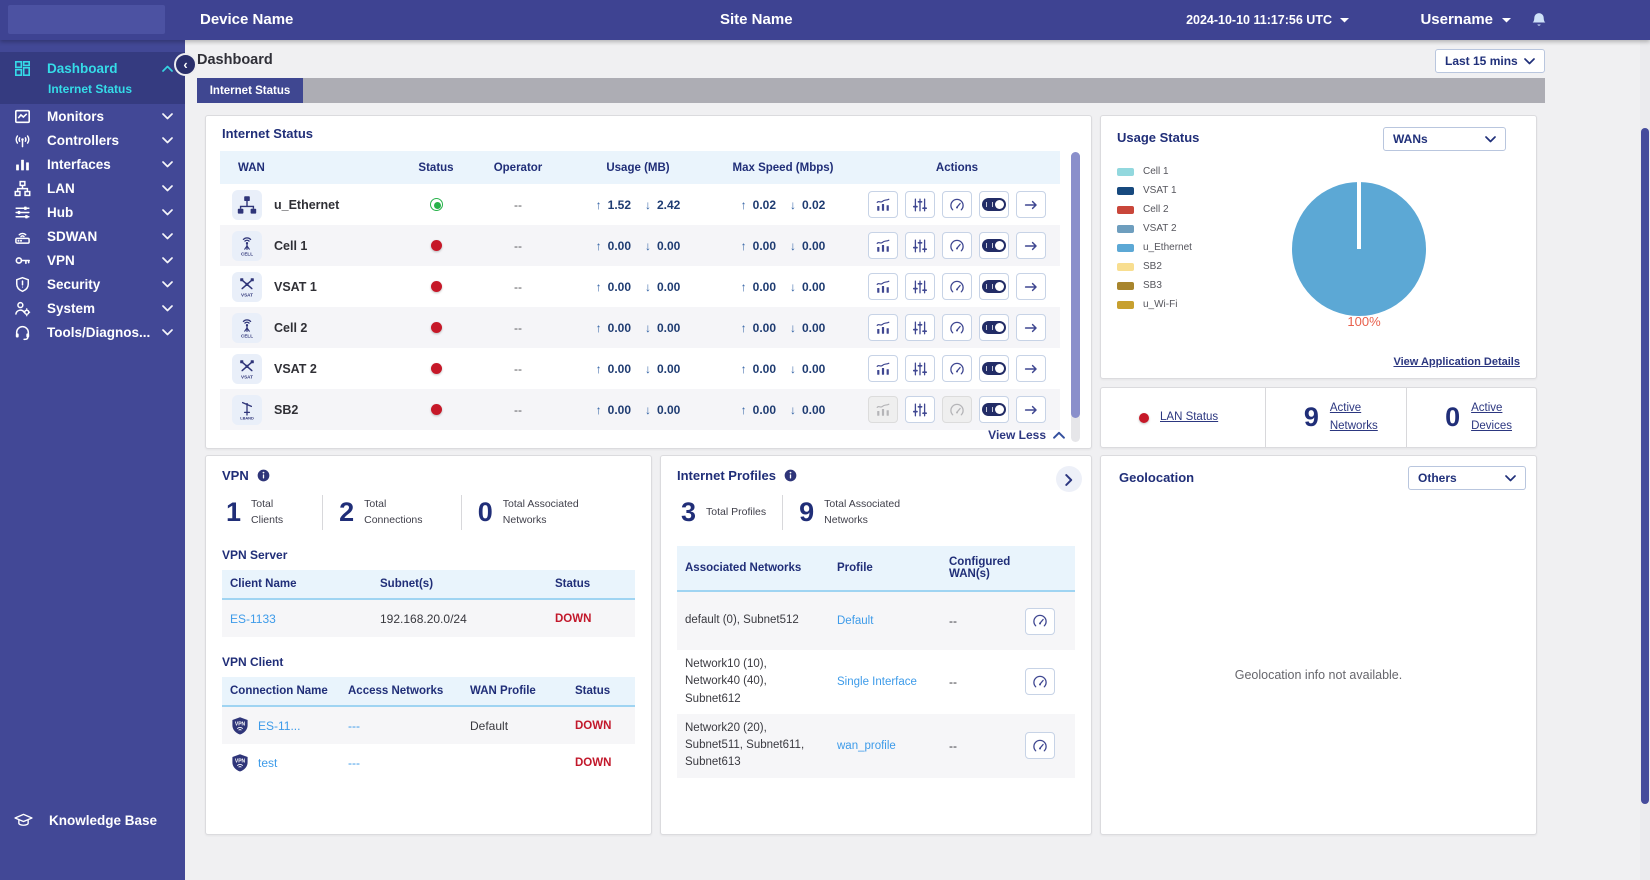 The image size is (1650, 880). Describe the element at coordinates (1311, 417) in the screenshot. I see `summary-value: 9` at that location.